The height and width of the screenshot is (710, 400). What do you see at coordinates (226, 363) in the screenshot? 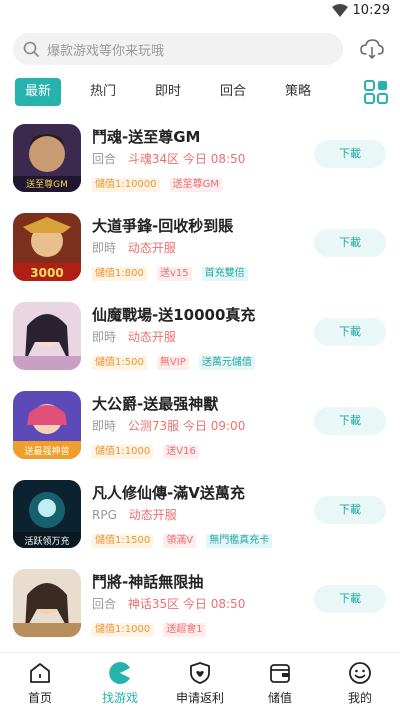
I see `tag: 送萬元儲值` at bounding box center [226, 363].